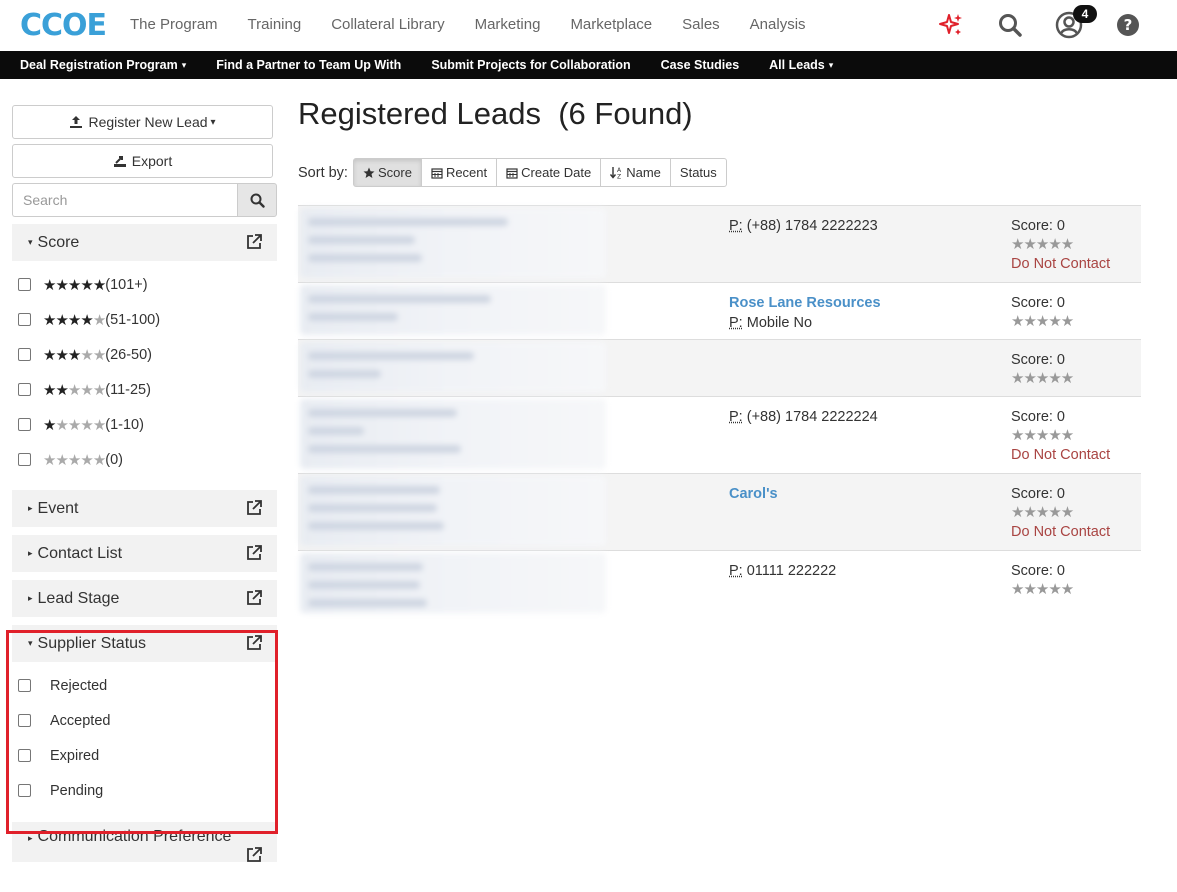  I want to click on facet-contact-list-header: ▸ Contact List, so click(144, 553).